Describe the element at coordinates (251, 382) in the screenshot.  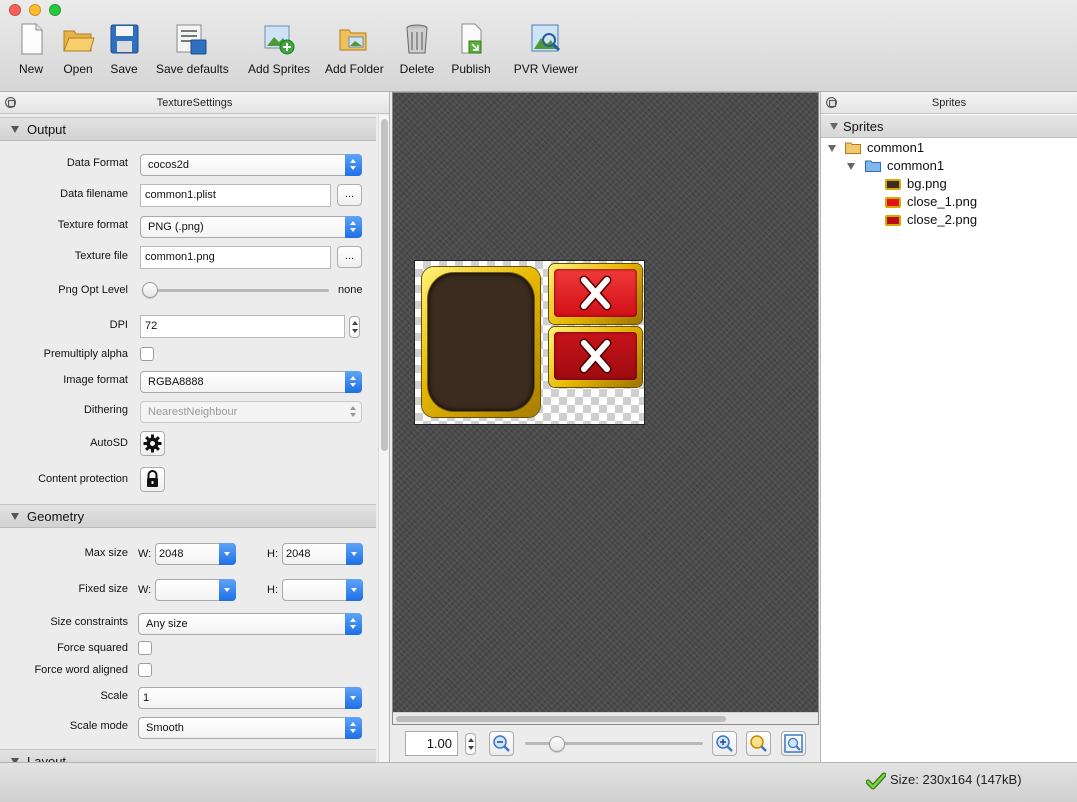
I see `image-format-select: RGBA8888` at that location.